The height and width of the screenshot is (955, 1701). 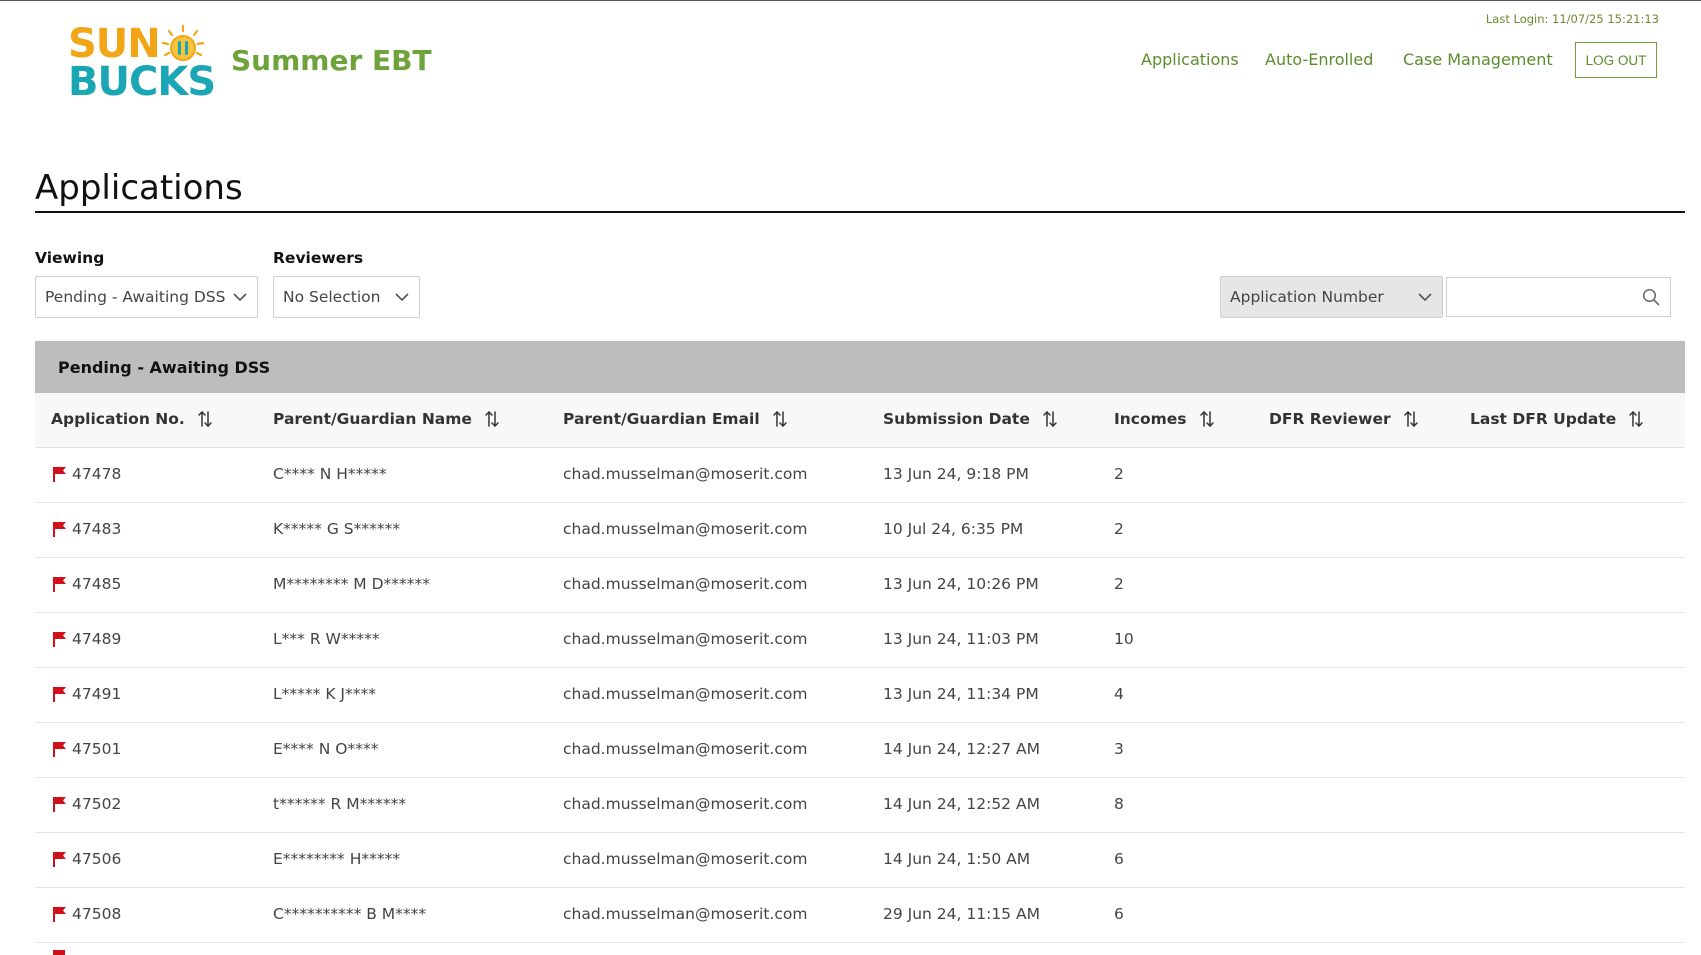 What do you see at coordinates (337, 529) in the screenshot?
I see `guardian-name-cell: K***** G S******` at bounding box center [337, 529].